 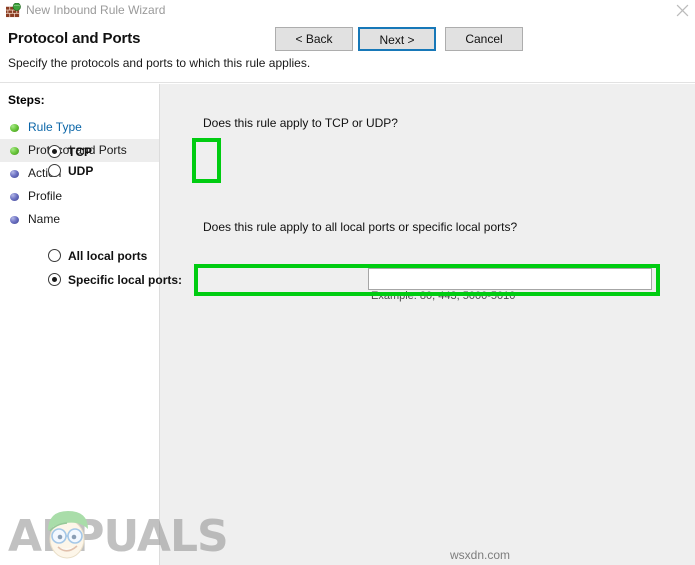 I want to click on appuals-mascot-icon, so click(x=68, y=535).